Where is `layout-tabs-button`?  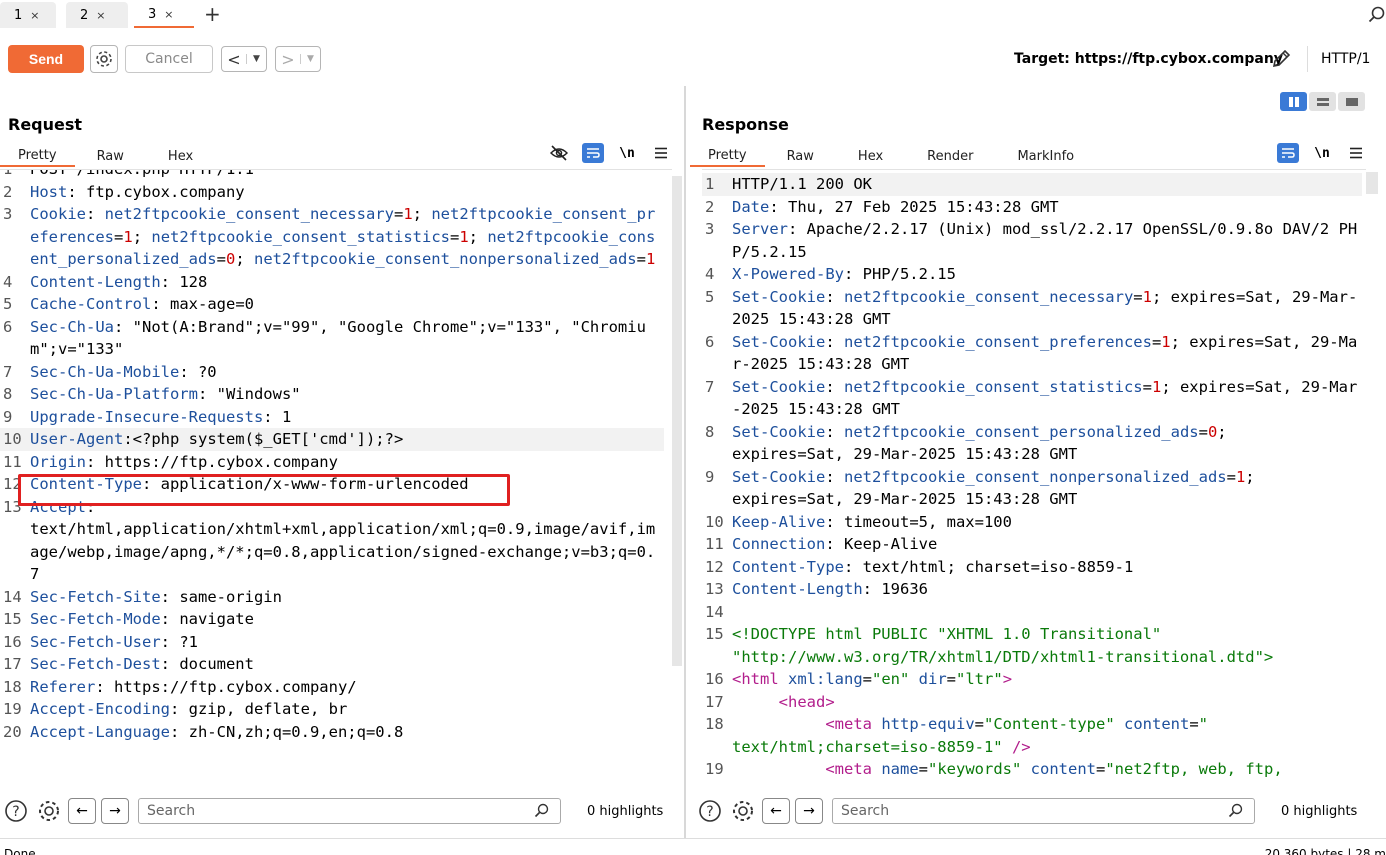 layout-tabs-button is located at coordinates (1351, 101).